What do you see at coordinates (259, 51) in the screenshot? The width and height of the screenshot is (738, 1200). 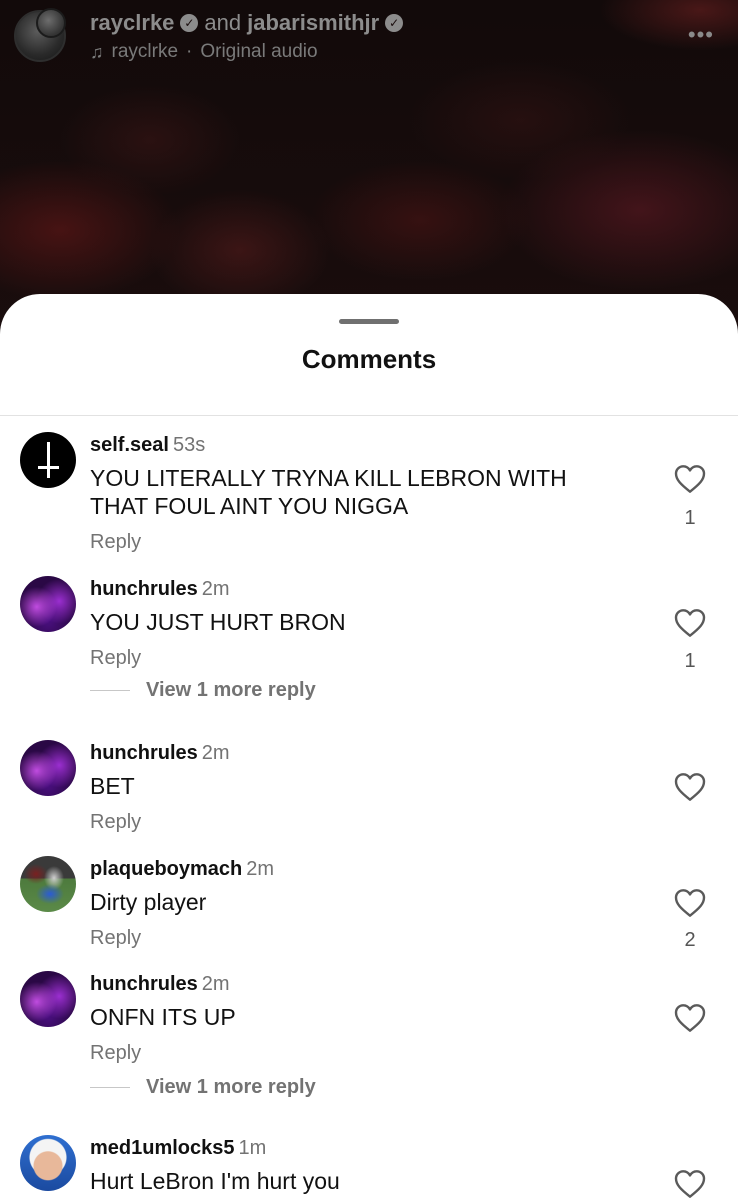 I see `audio-label: Original audio` at bounding box center [259, 51].